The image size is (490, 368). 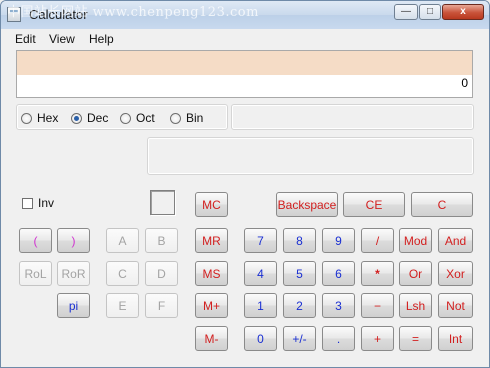 I want to click on memory-indicator, so click(x=162, y=202).